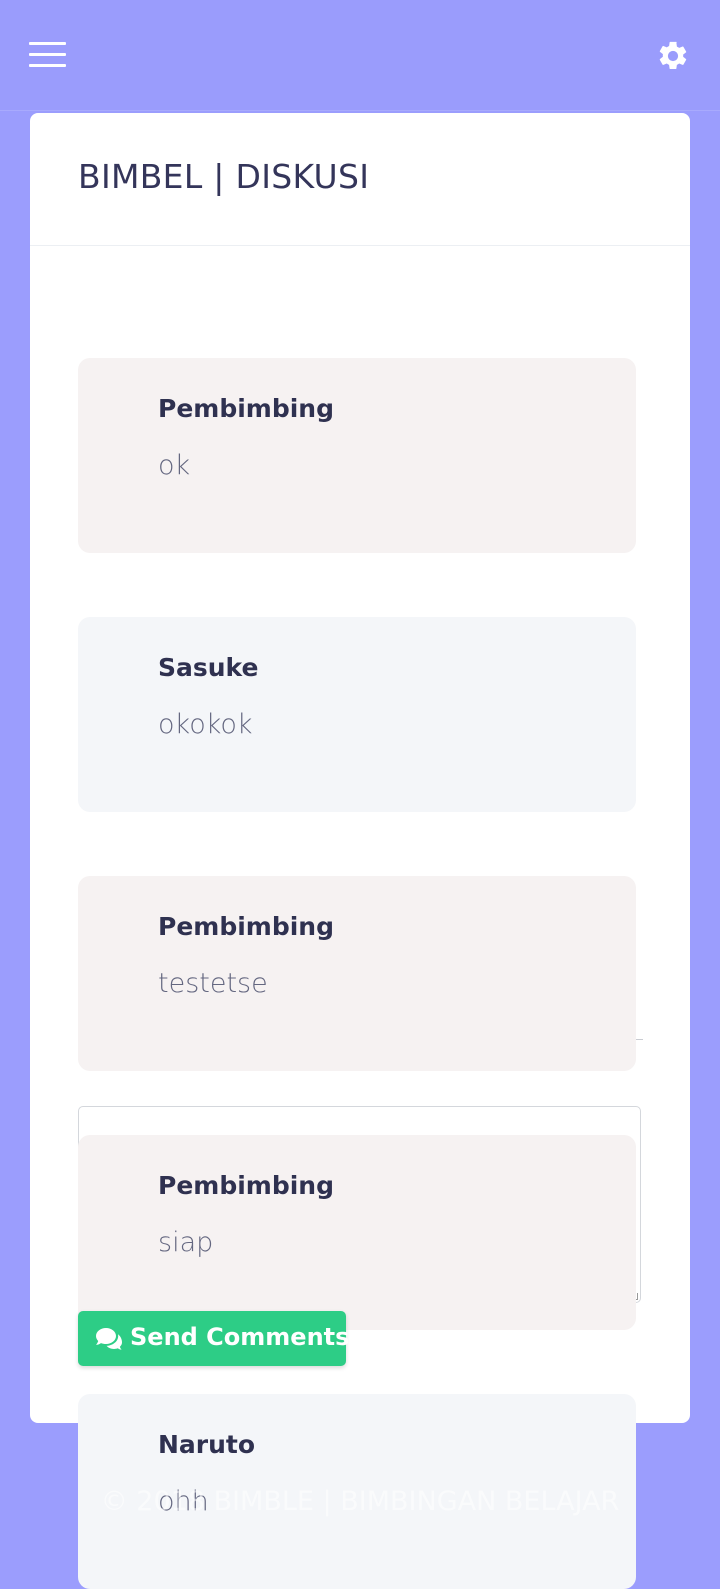  What do you see at coordinates (213, 983) in the screenshot?
I see `comment-text: testetse` at bounding box center [213, 983].